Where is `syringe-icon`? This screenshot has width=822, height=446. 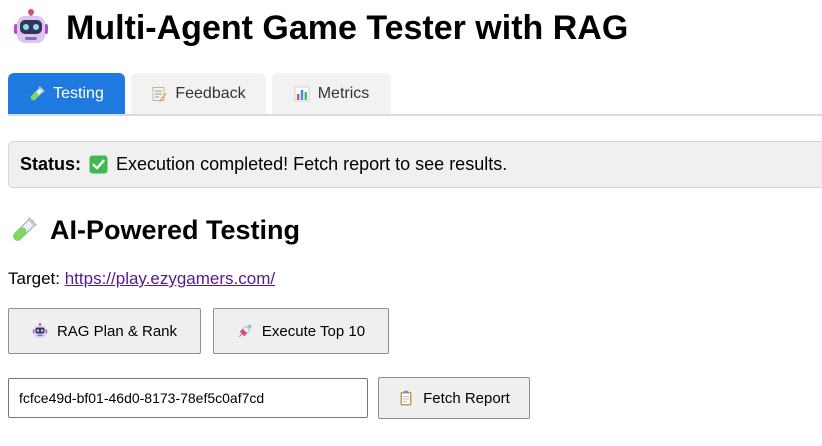 syringe-icon is located at coordinates (245, 331).